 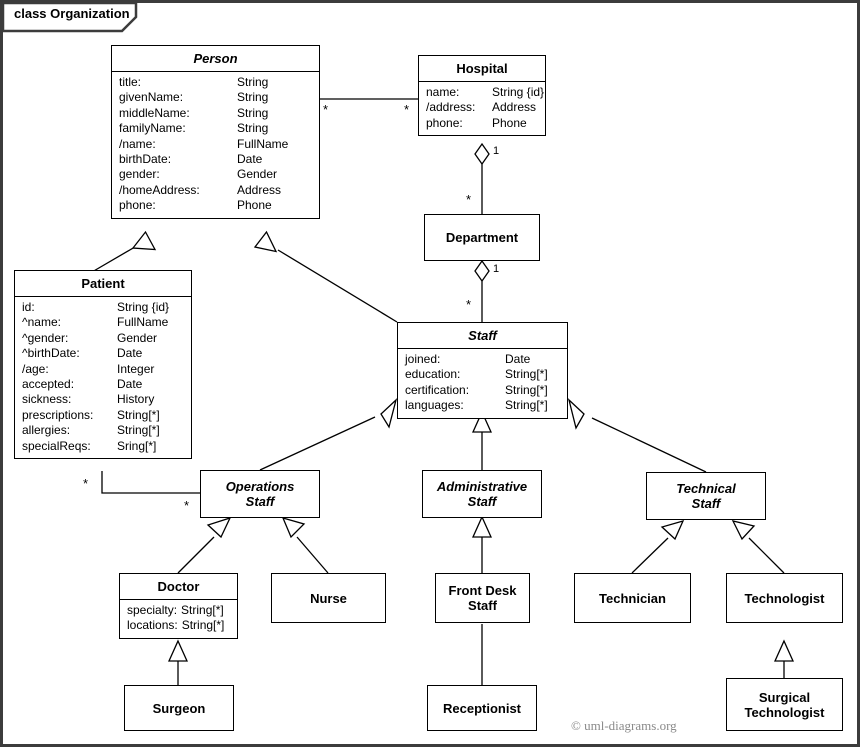 What do you see at coordinates (139, 174) in the screenshot?
I see `attribute-name: gender:` at bounding box center [139, 174].